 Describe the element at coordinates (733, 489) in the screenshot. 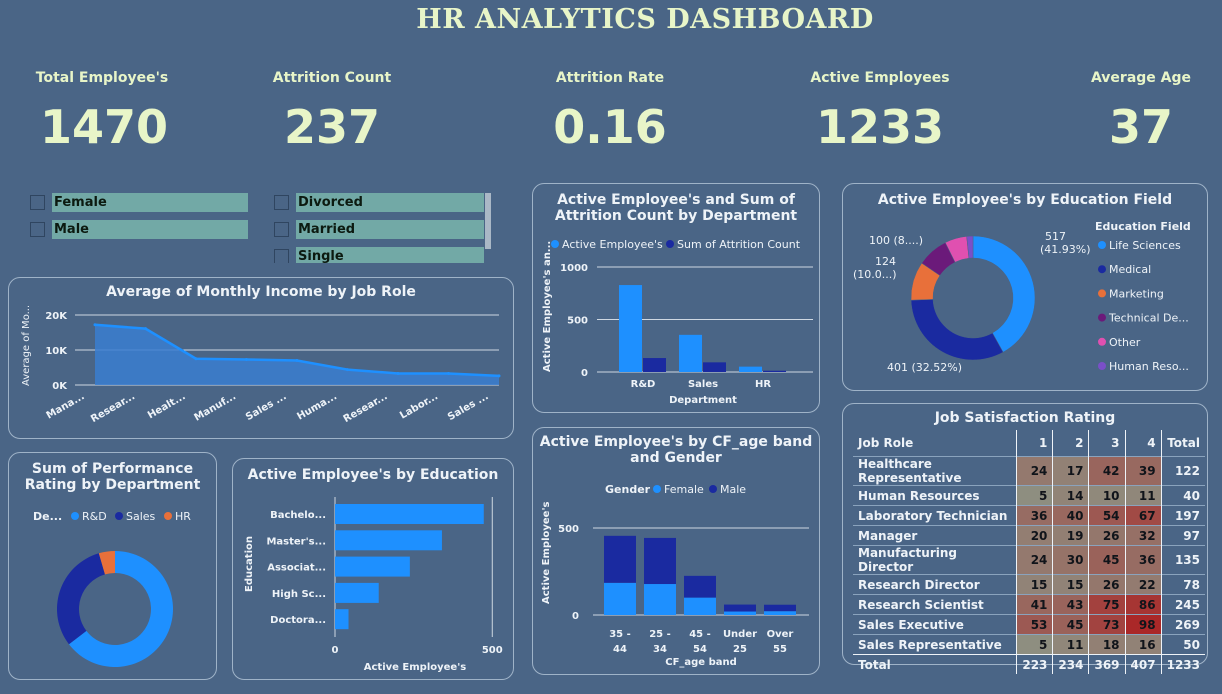

I see `legend-label: Male` at that location.